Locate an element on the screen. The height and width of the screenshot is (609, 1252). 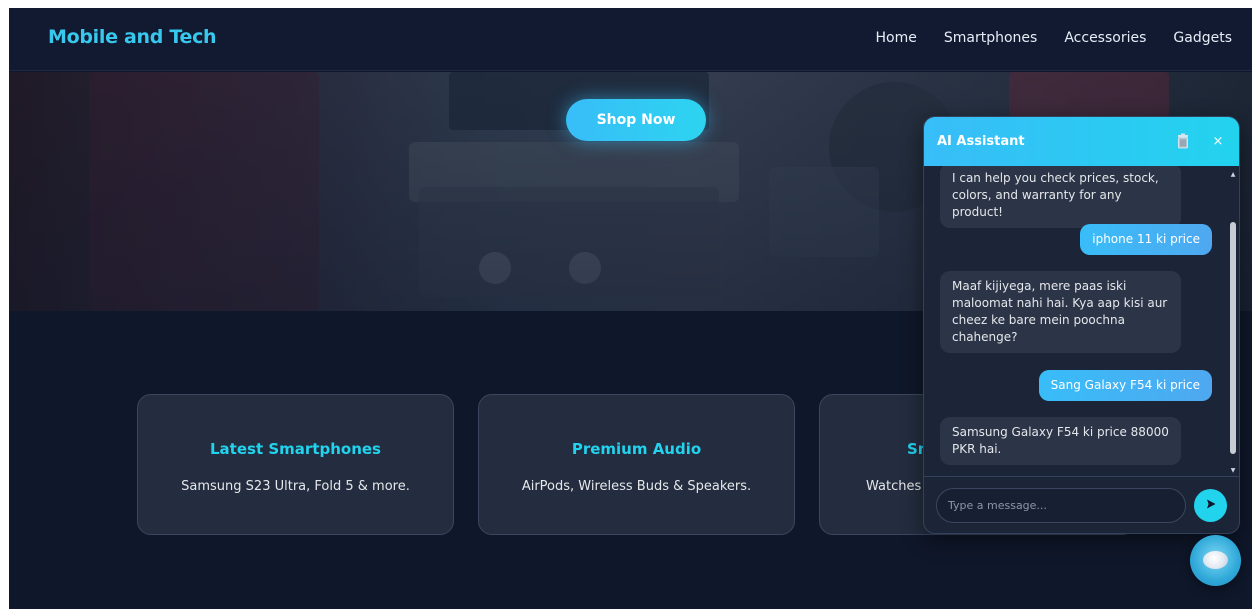
user-message: iphone 11 ki price is located at coordinates (1146, 239).